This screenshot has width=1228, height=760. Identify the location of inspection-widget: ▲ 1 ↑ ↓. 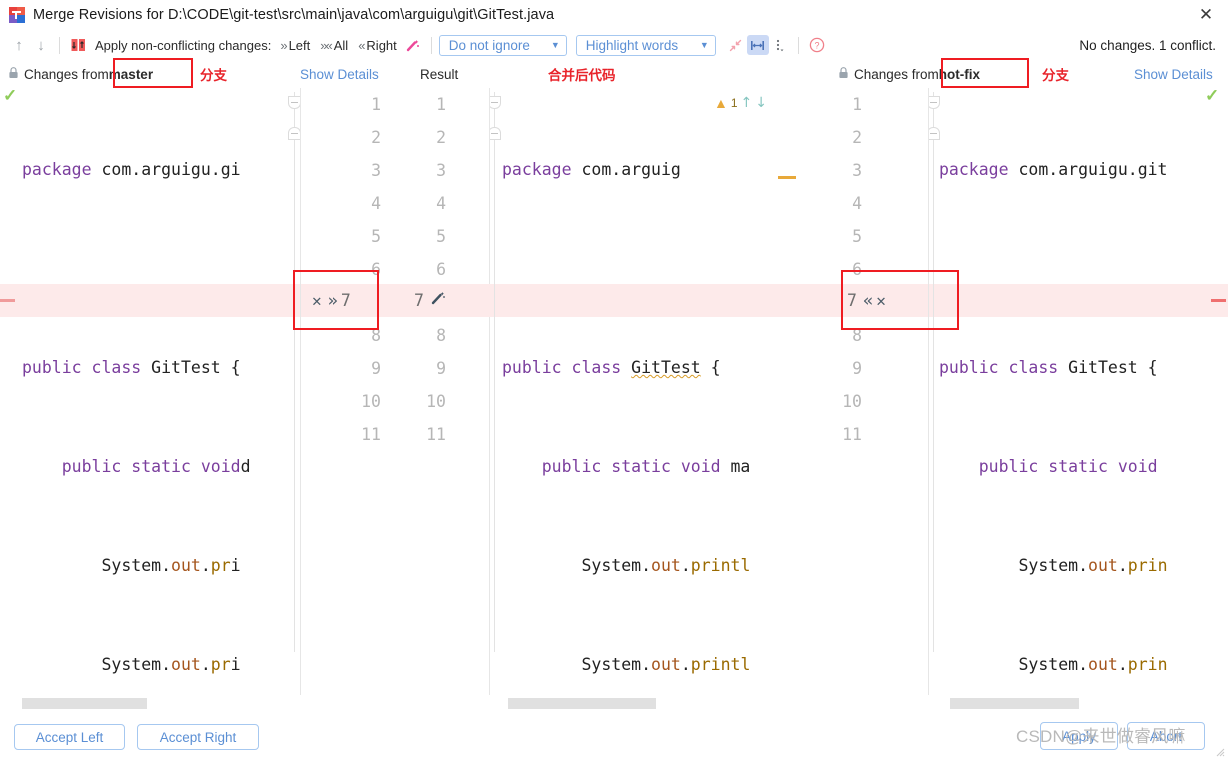
(740, 103).